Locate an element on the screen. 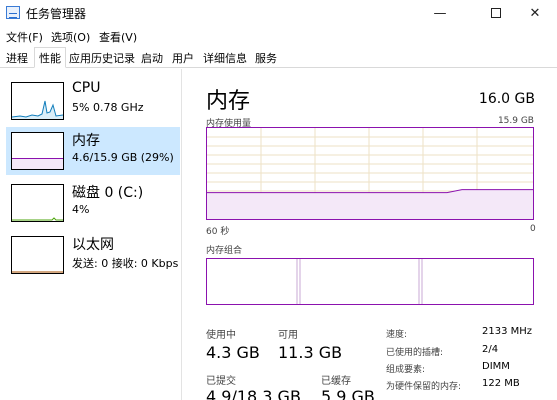 This screenshot has height=400, width=557. close-button: ✕ is located at coordinates (535, 13).